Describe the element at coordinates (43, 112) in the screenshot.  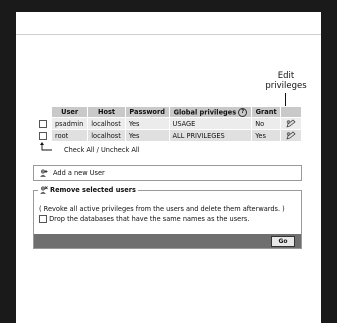
I see `header-checkbox-col` at that location.